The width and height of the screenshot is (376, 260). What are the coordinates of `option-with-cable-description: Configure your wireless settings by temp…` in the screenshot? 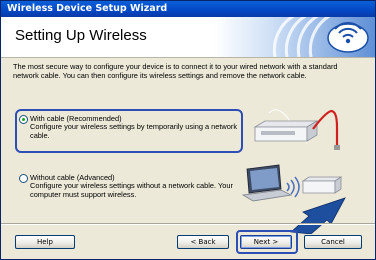 It's located at (134, 131).